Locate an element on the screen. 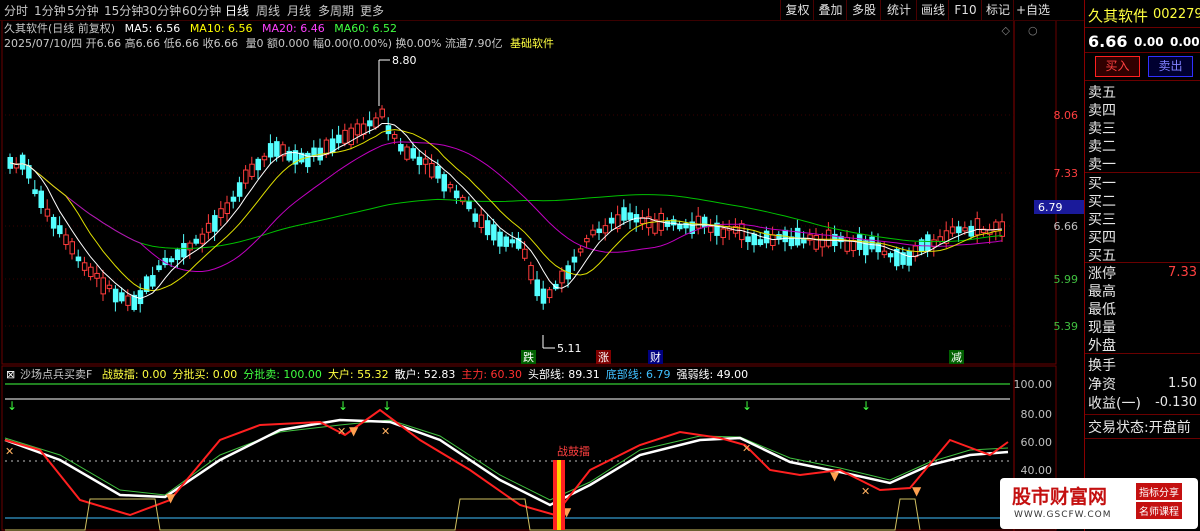 This screenshot has width=1200, height=531. period-tab-6: 日线 is located at coordinates (237, 10).